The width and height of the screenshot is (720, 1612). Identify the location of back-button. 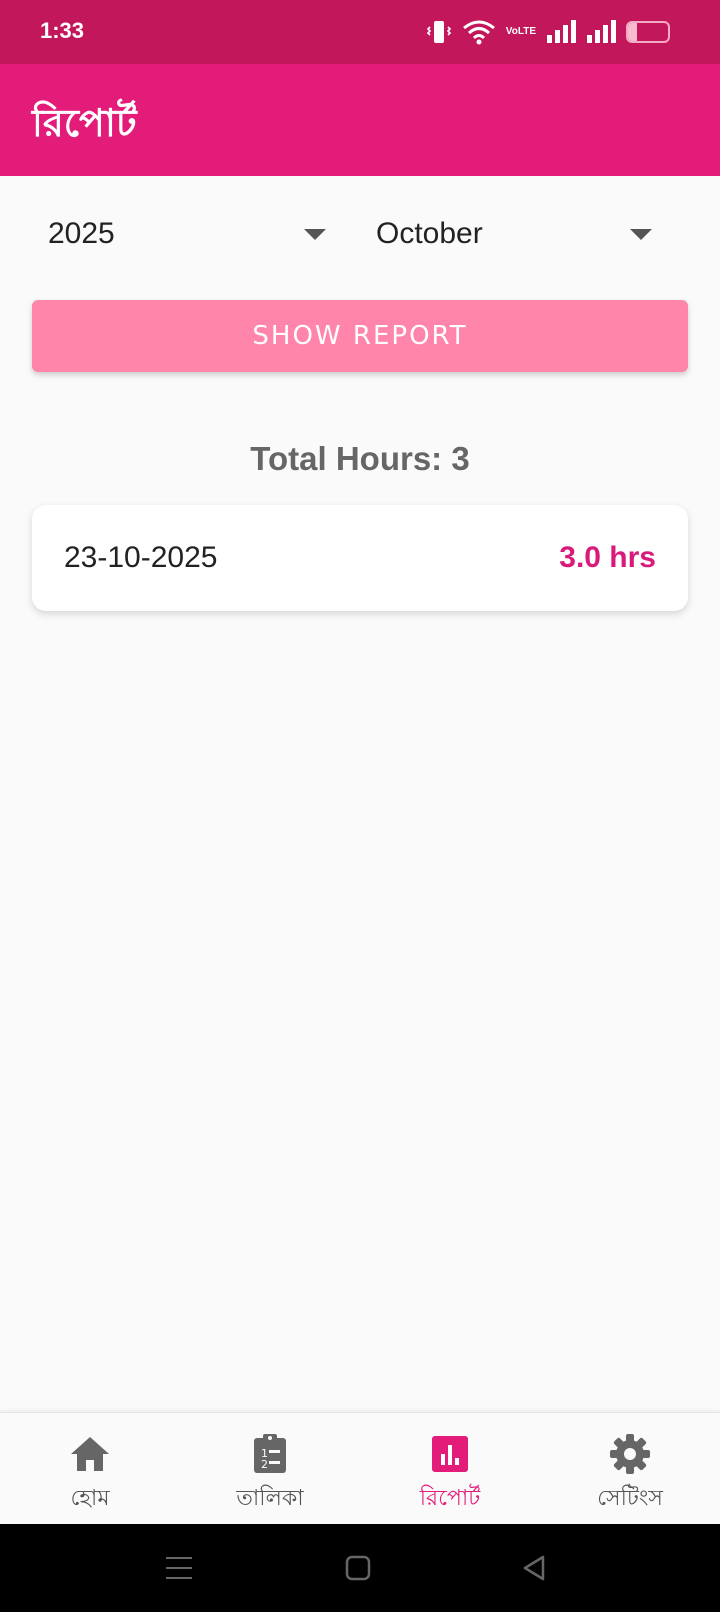
(534, 1568).